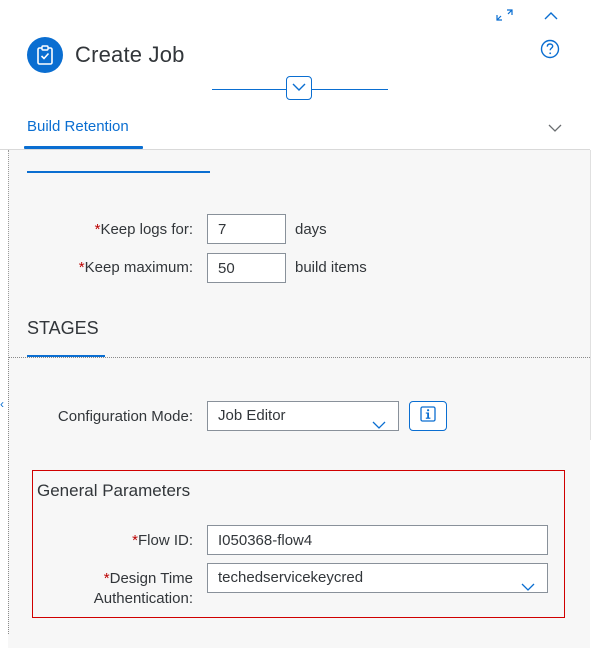  Describe the element at coordinates (114, 490) in the screenshot. I see `general-parameters-title: General Parameters` at that location.